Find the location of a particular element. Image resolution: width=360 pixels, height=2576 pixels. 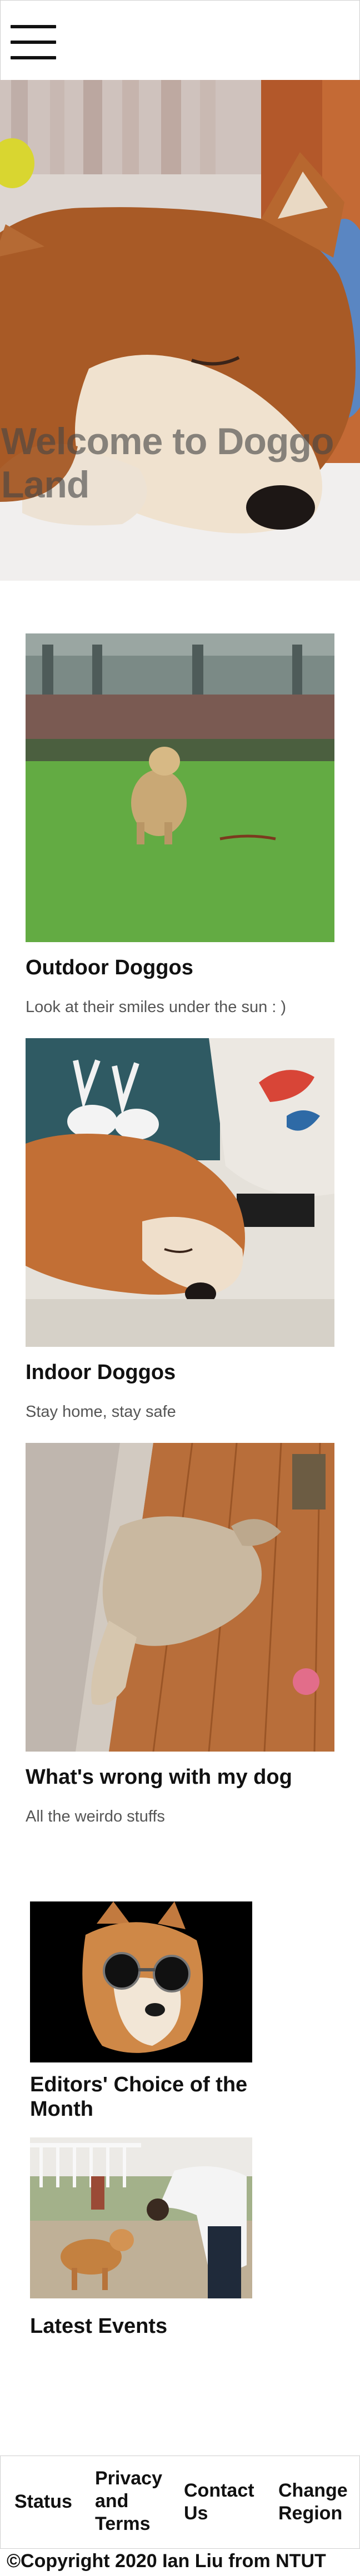

hero-title: Welcome to Doggo Land is located at coordinates (167, 463).